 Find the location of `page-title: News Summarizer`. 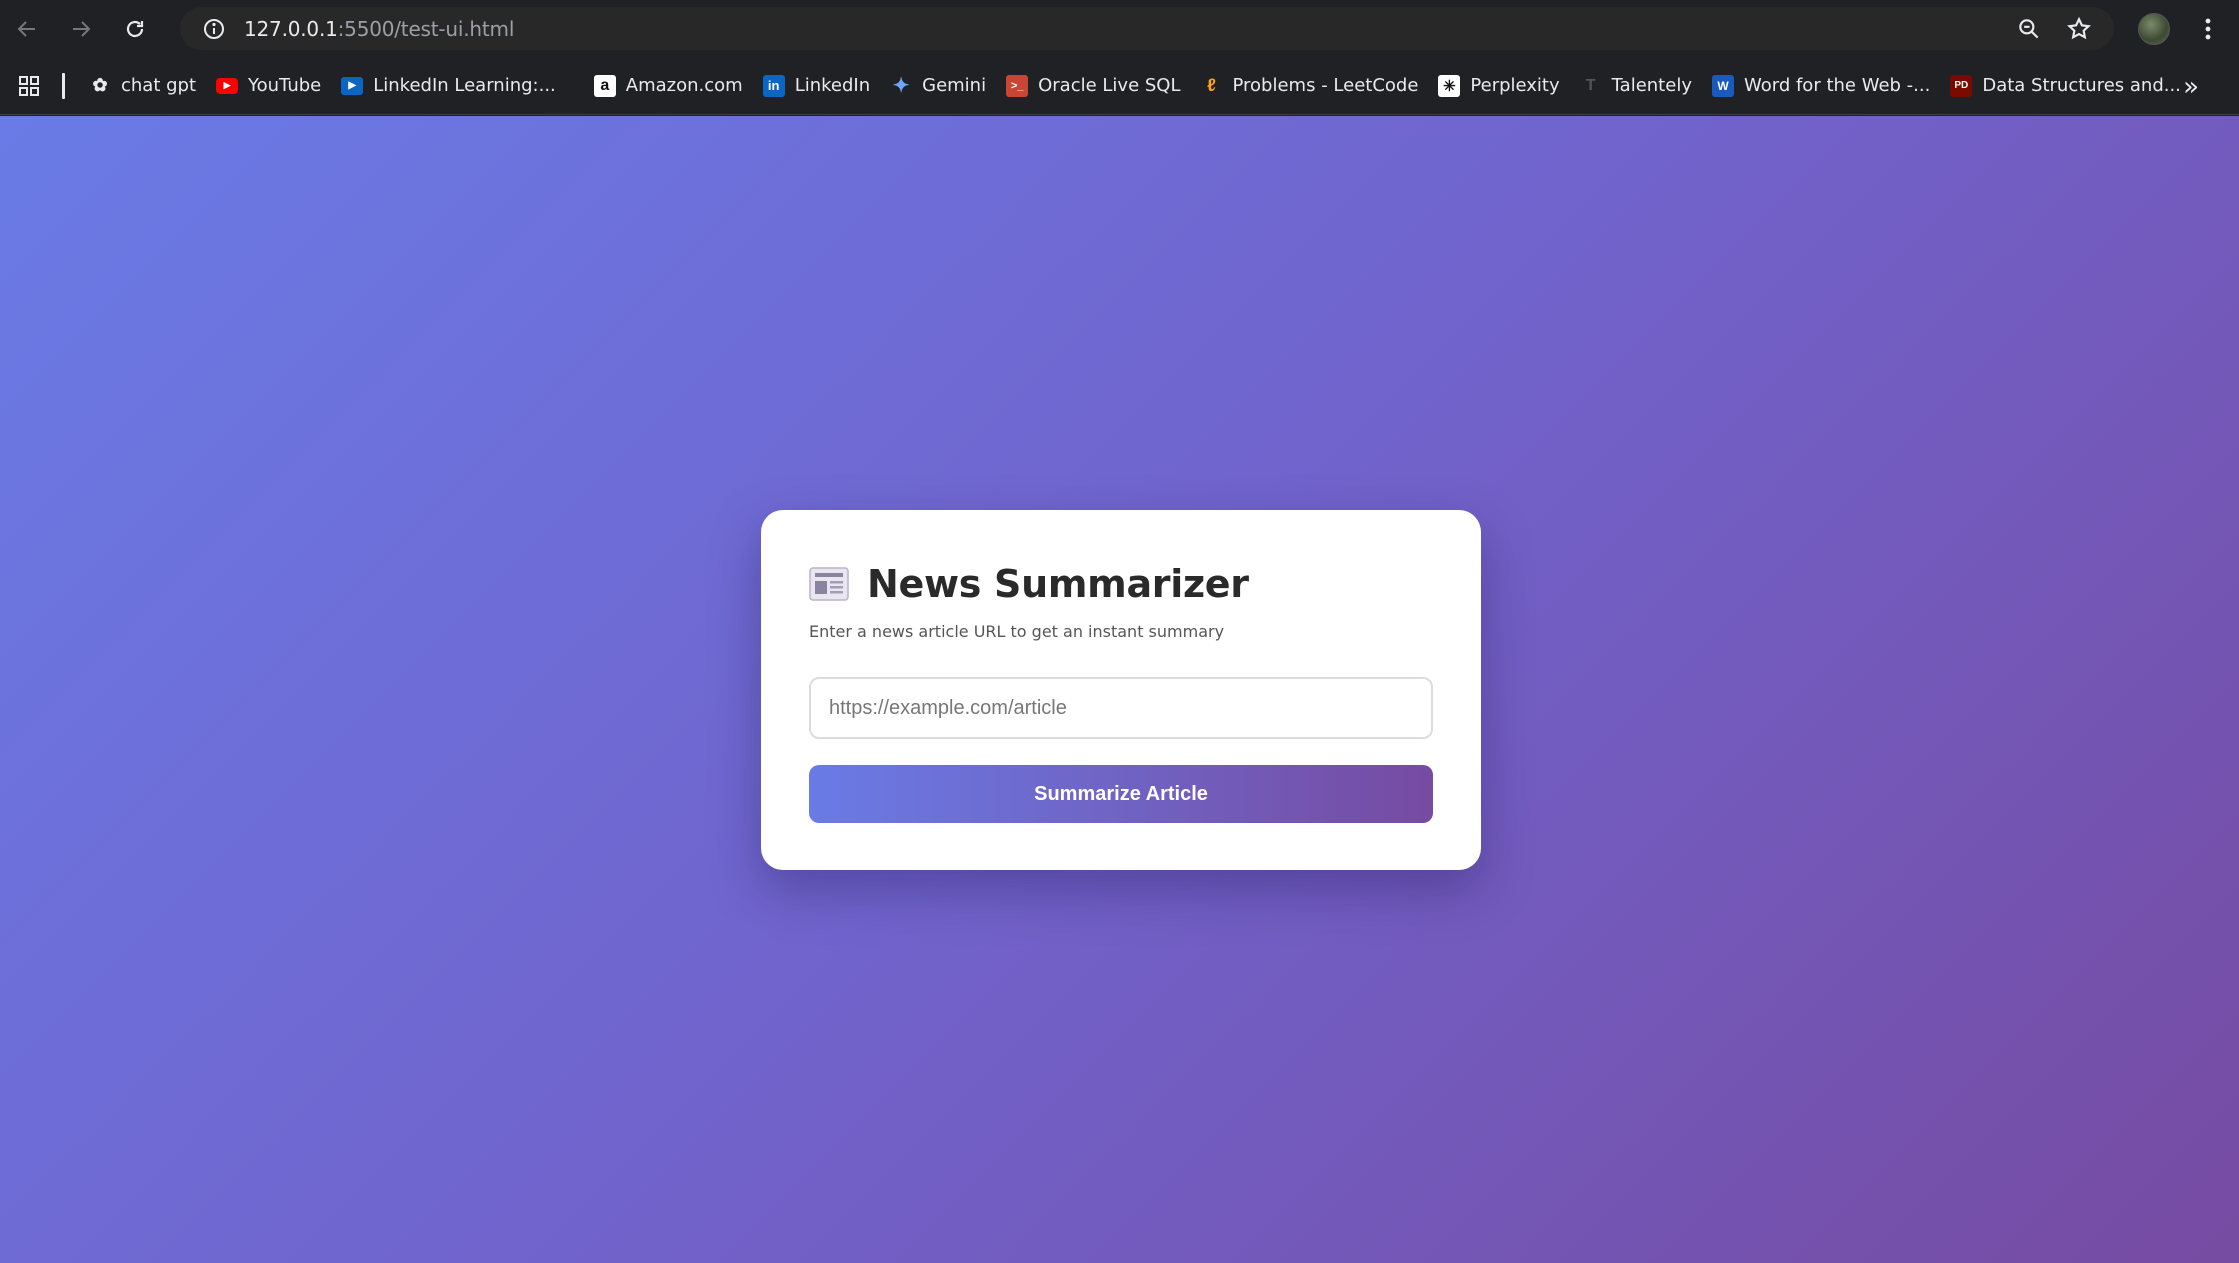

page-title: News Summarizer is located at coordinates (1058, 584).